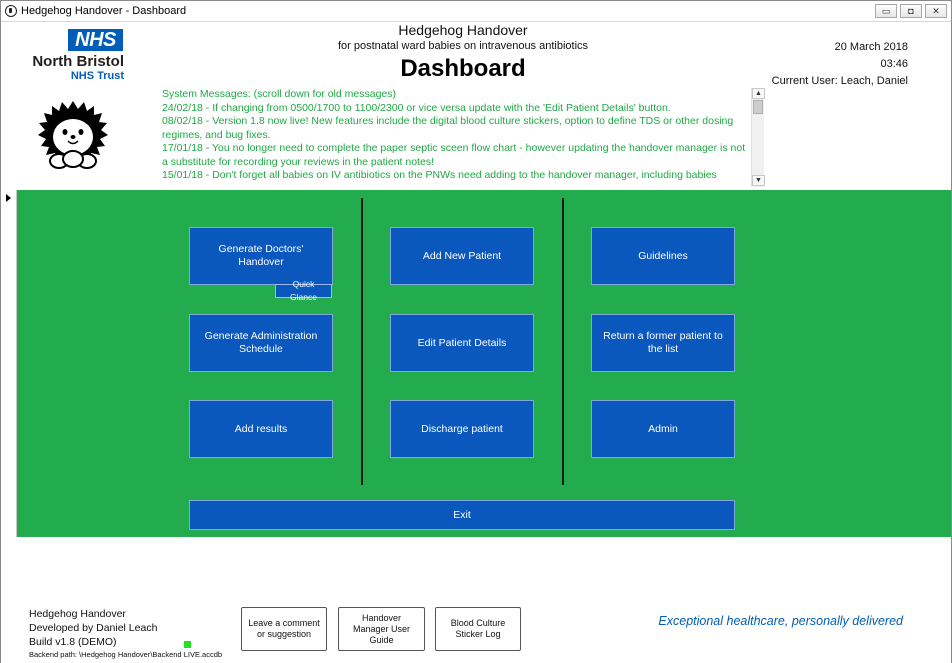 The width and height of the screenshot is (952, 663). Describe the element at coordinates (463, 68) in the screenshot. I see `page-title: Dashboard` at that location.